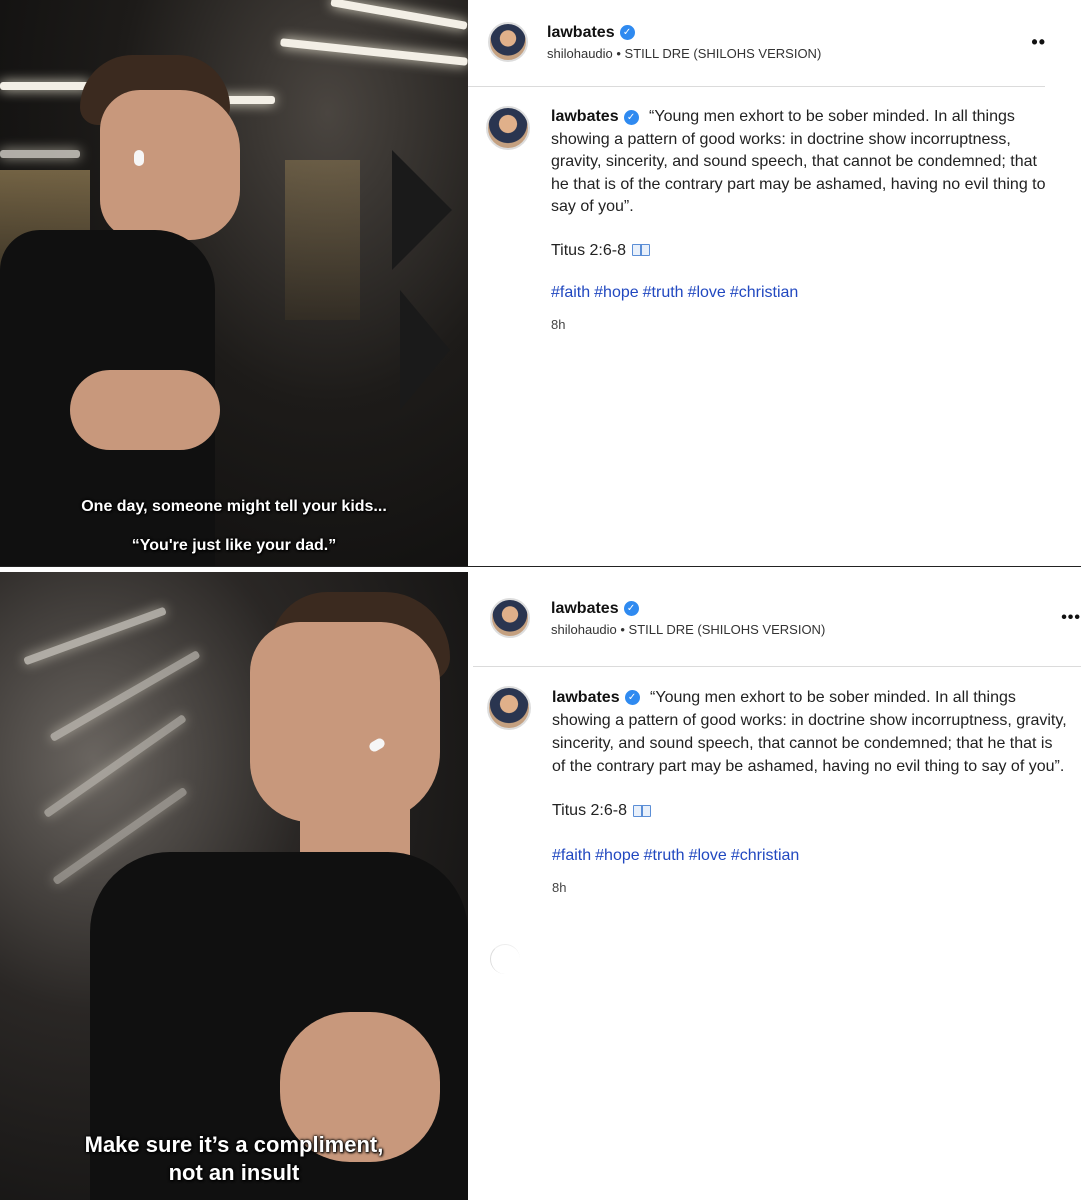  What do you see at coordinates (505, 959) in the screenshot?
I see `loading-spinner-icon` at bounding box center [505, 959].